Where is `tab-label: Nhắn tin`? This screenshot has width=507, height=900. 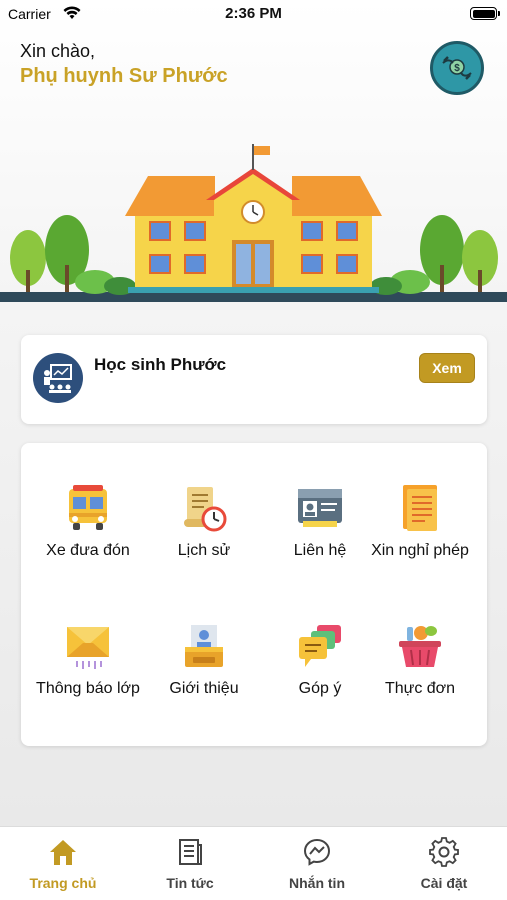 tab-label: Nhắn tin is located at coordinates (317, 883).